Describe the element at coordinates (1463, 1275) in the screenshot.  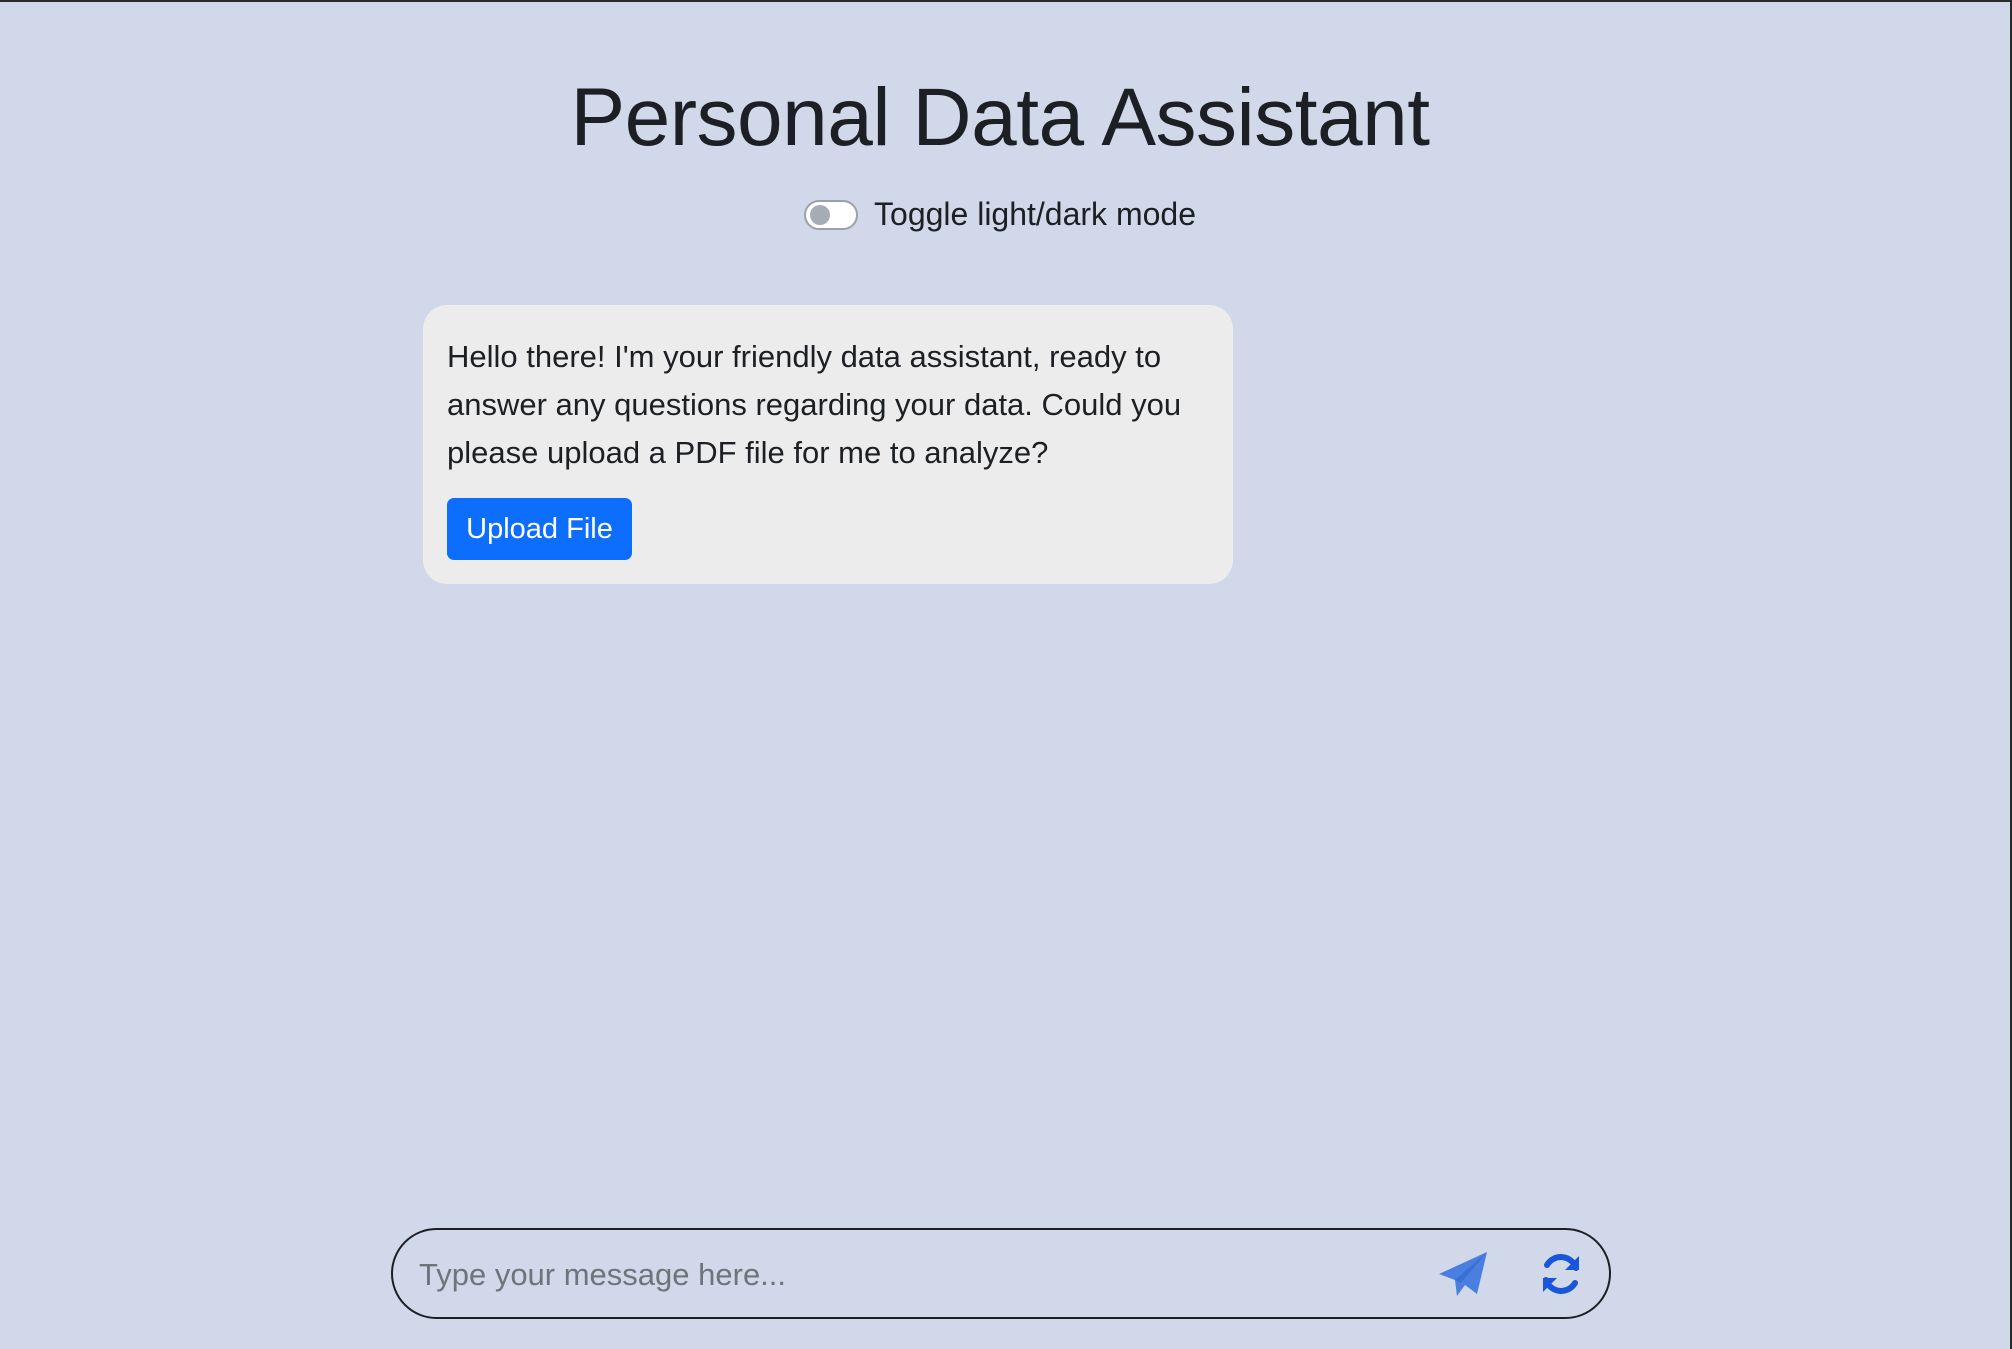
I see `paper-plane-icon` at that location.